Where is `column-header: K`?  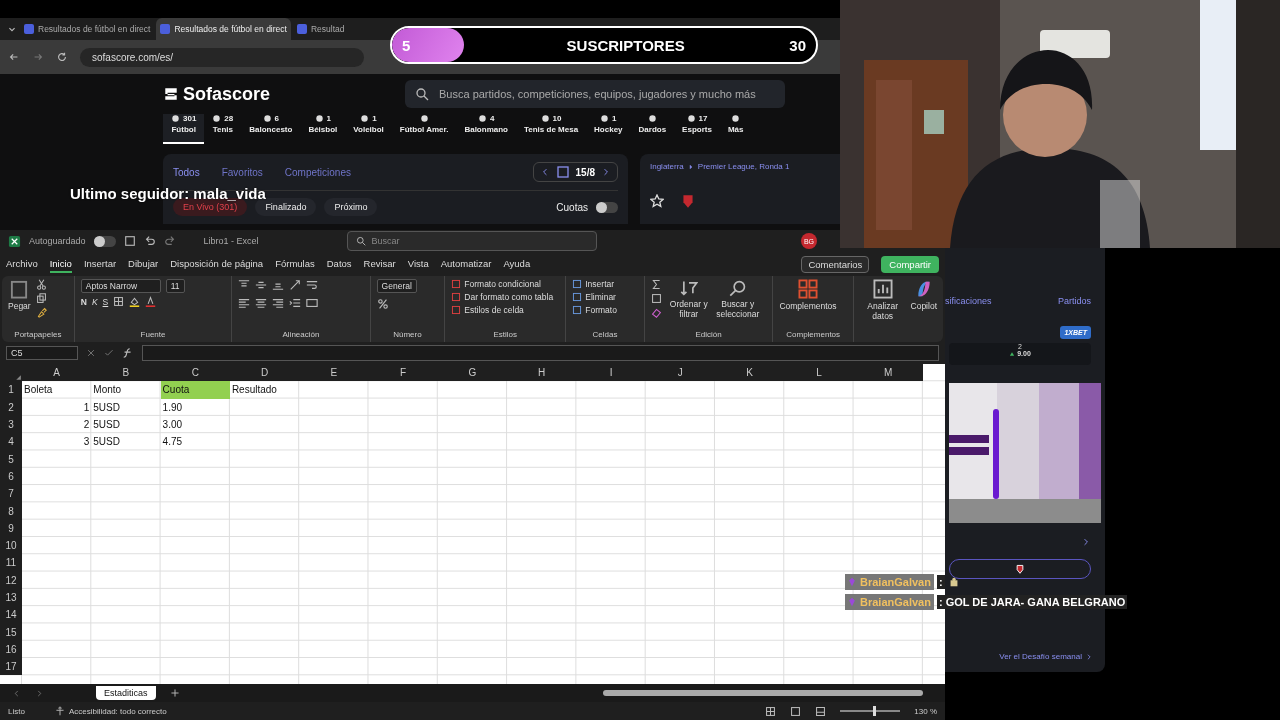
column-header: K is located at coordinates (749, 373).